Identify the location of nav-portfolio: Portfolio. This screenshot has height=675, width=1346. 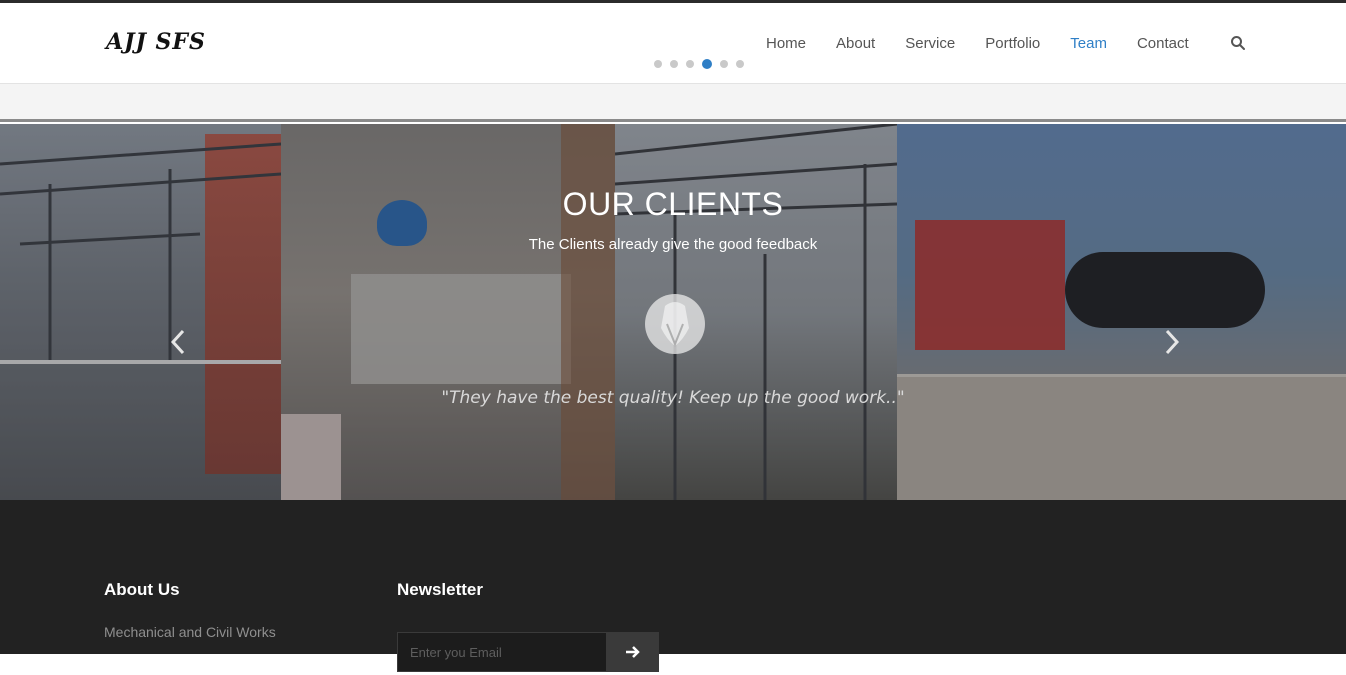
(1012, 43).